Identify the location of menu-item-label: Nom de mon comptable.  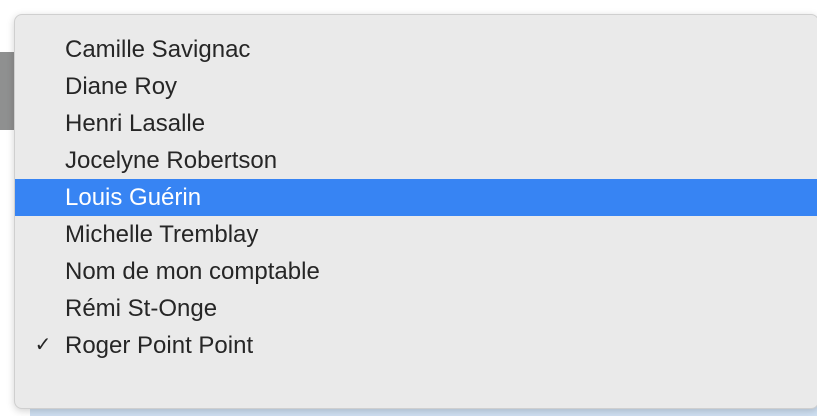
(192, 271).